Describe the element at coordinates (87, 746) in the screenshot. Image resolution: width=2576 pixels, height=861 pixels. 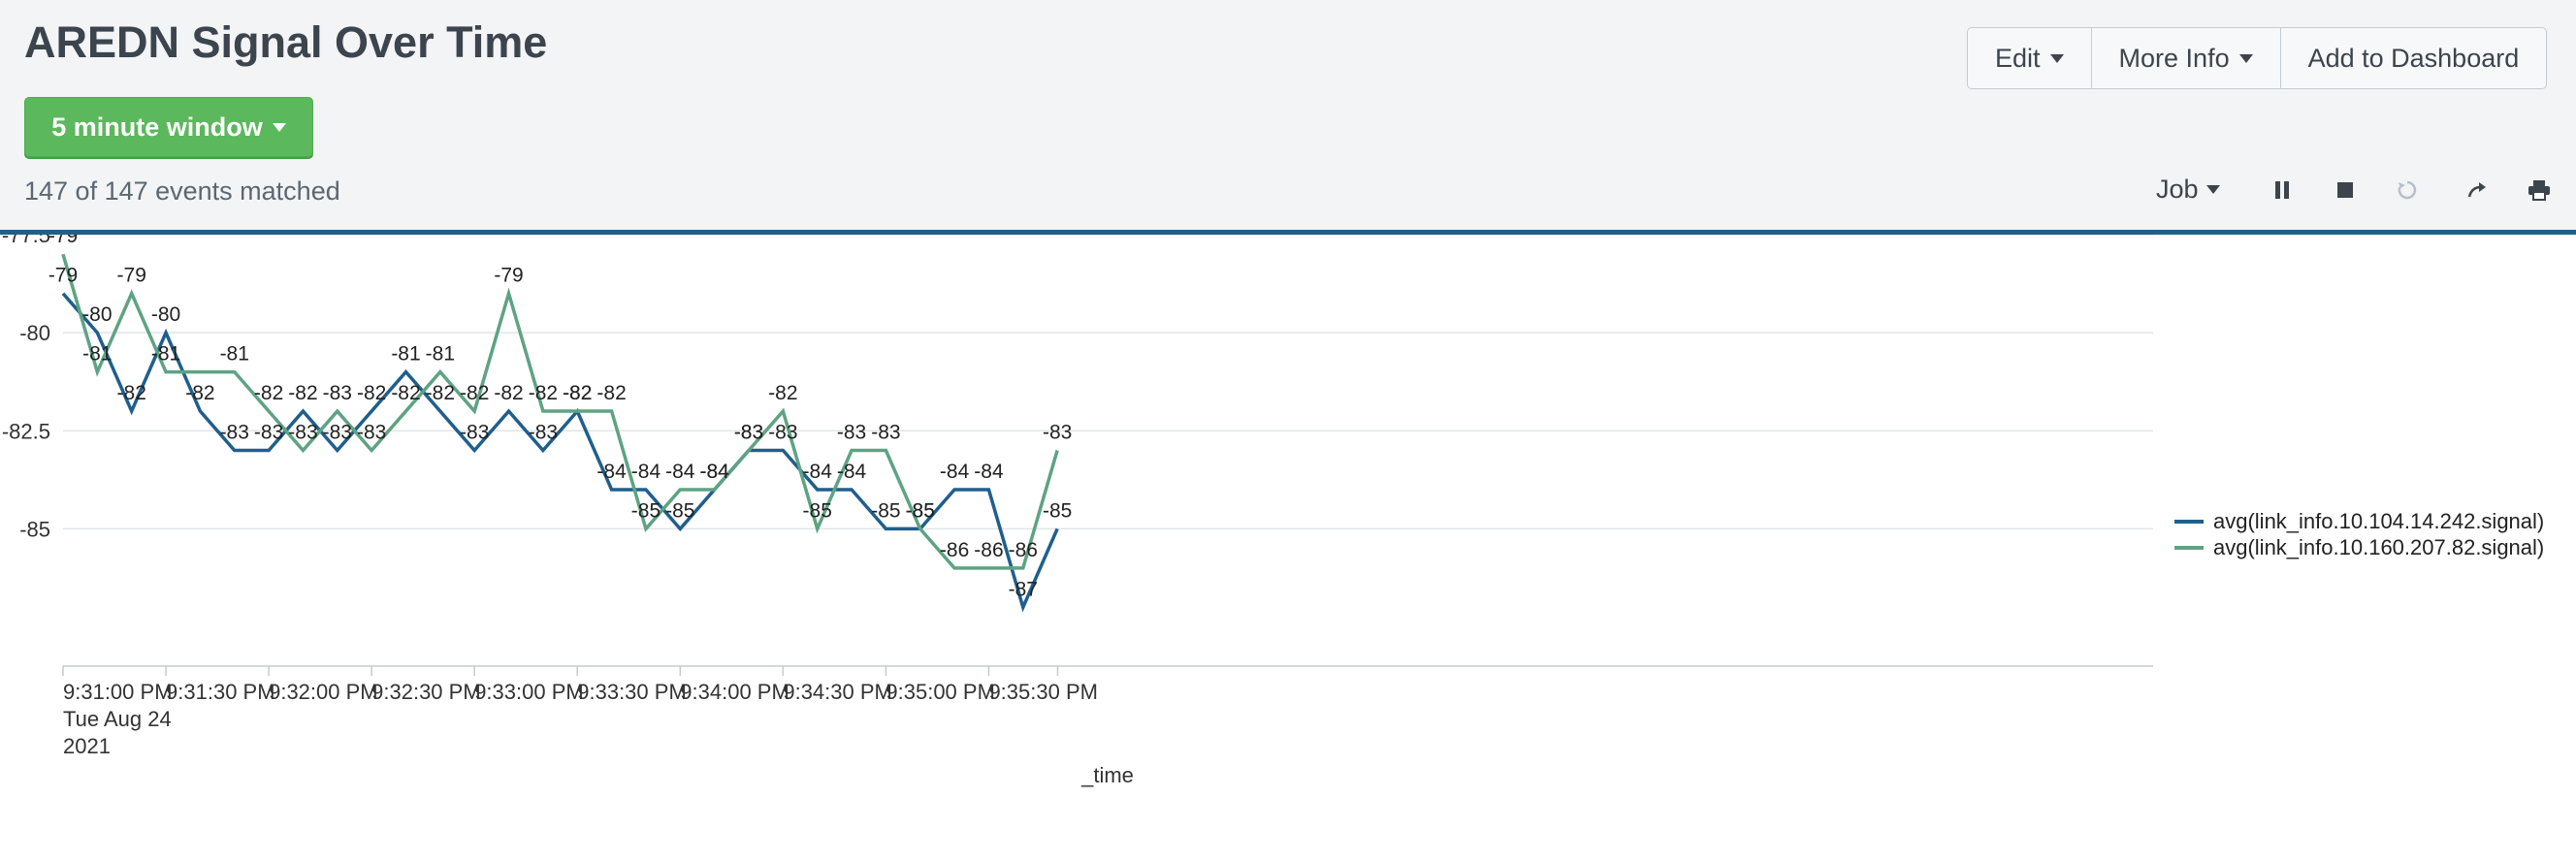
I see `x-tick-label: 2021` at that location.